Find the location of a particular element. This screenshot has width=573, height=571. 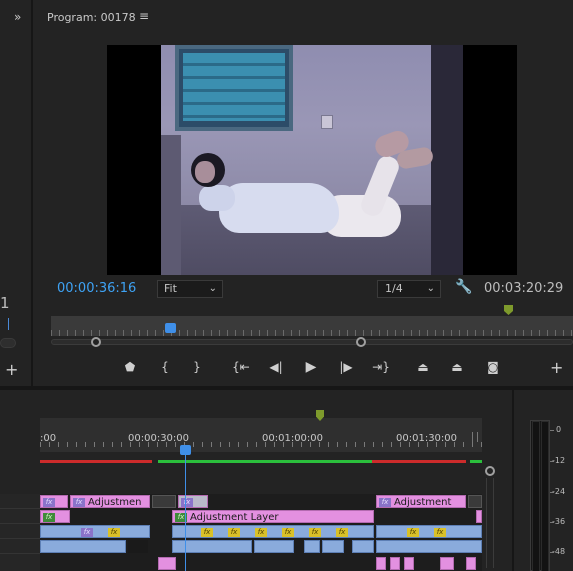

go-to-out-button: ⇥} is located at coordinates (381, 367).